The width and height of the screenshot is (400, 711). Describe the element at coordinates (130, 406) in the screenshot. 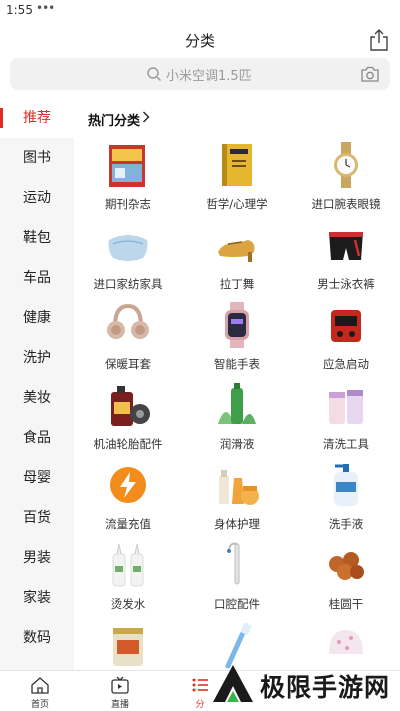

I see `motor-oil-icon` at that location.